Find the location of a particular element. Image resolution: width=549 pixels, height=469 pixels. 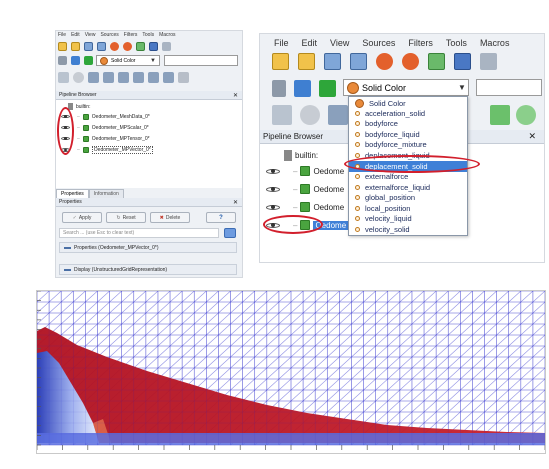

right-menu-edit: Edit is located at coordinates (310, 43).